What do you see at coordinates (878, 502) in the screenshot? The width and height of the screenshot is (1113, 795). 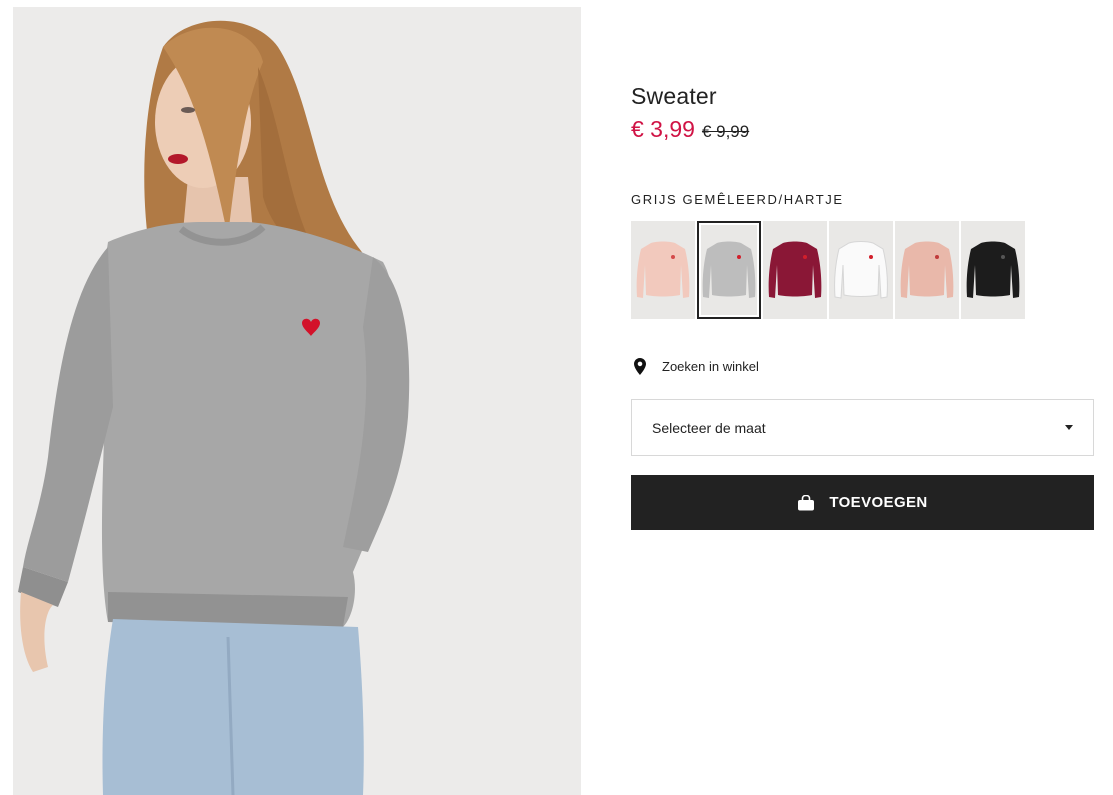 I see `add-to-cart-label: TOEVOEGEN` at bounding box center [878, 502].